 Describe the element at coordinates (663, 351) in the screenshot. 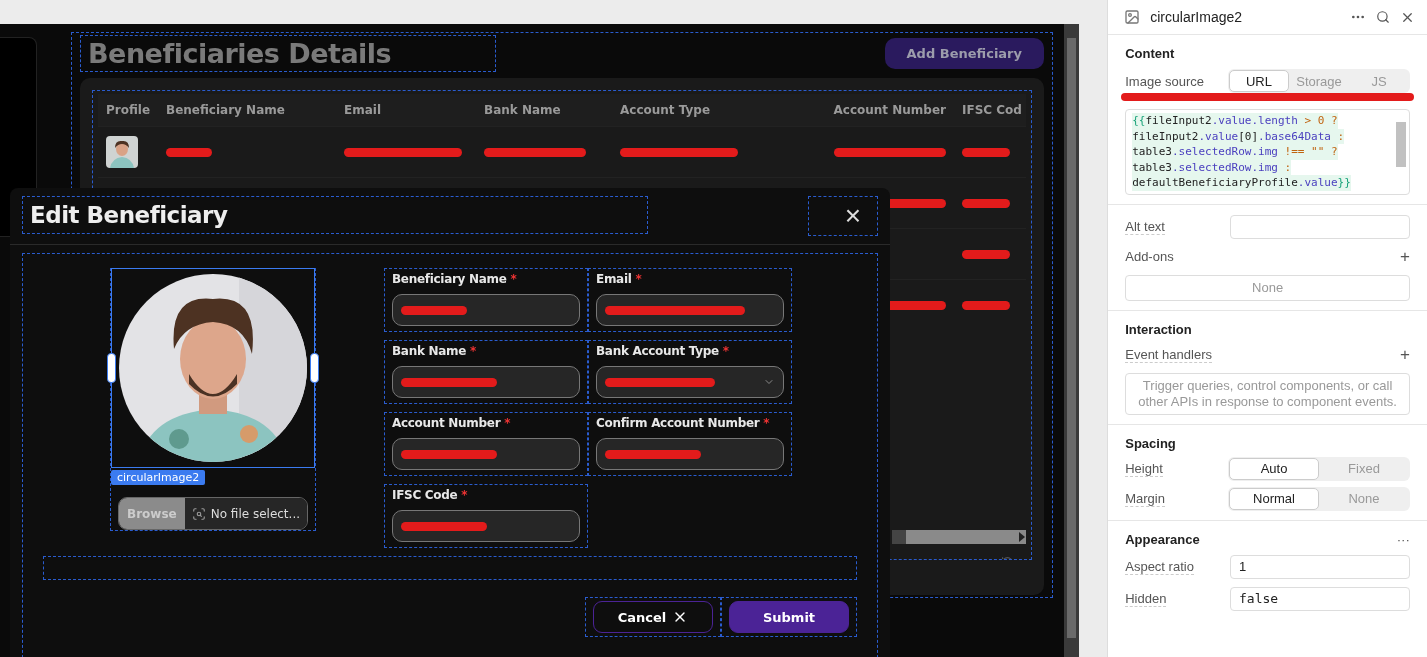

I see `field-label: Bank Account Type *` at that location.